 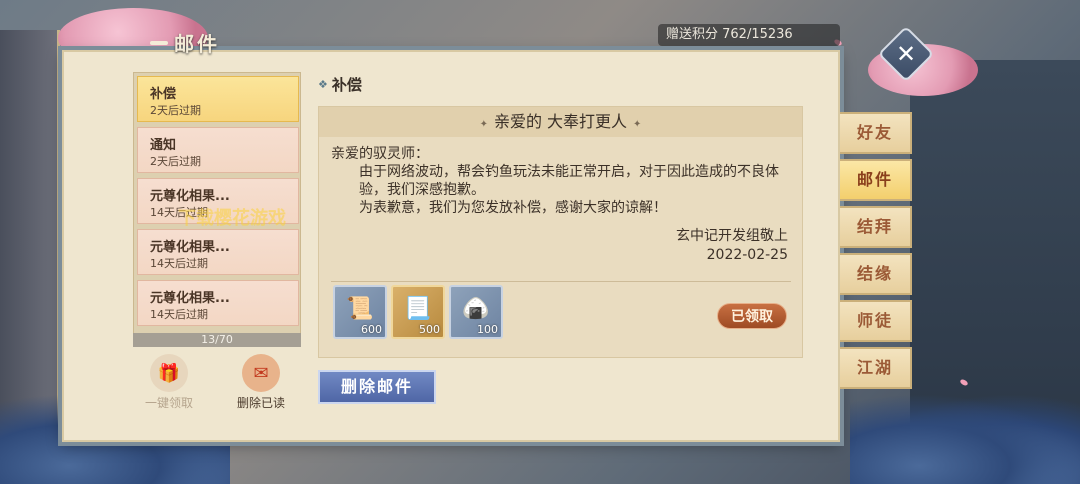 What do you see at coordinates (965, 439) in the screenshot?
I see `cloud-decoration-right` at bounding box center [965, 439].